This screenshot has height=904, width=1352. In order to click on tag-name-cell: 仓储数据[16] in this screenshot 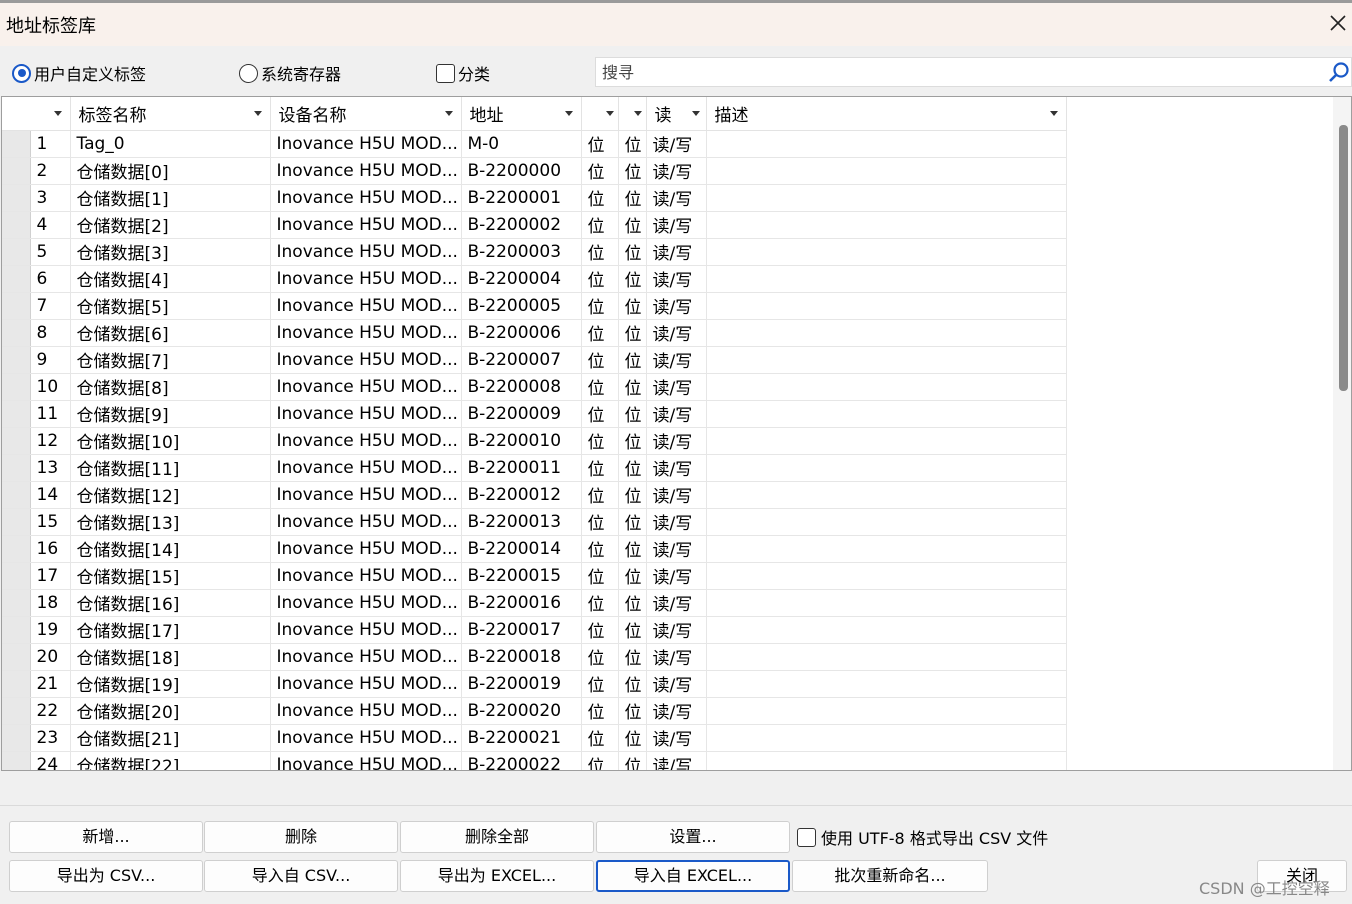, I will do `click(170, 603)`.